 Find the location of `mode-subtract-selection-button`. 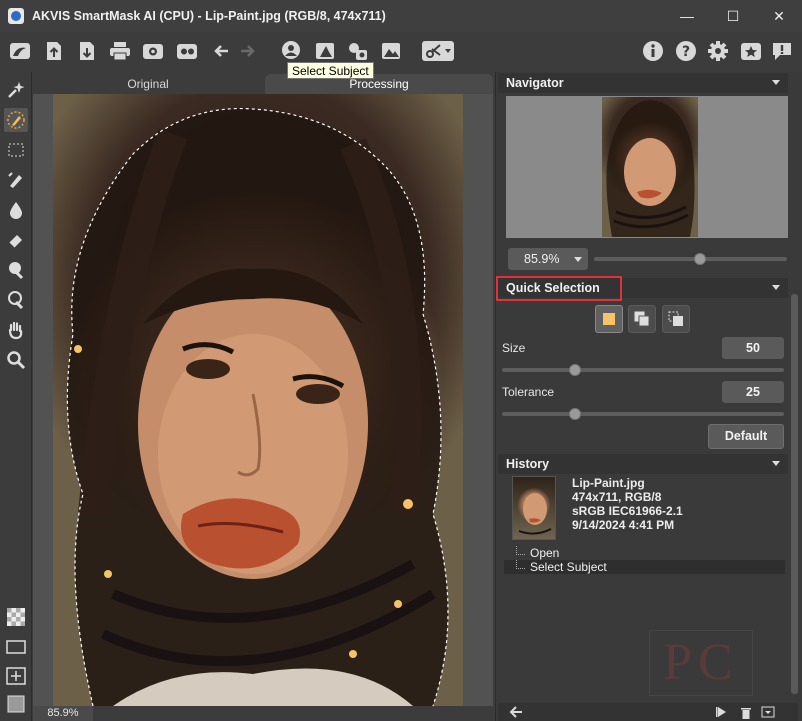

mode-subtract-selection-button is located at coordinates (676, 319).